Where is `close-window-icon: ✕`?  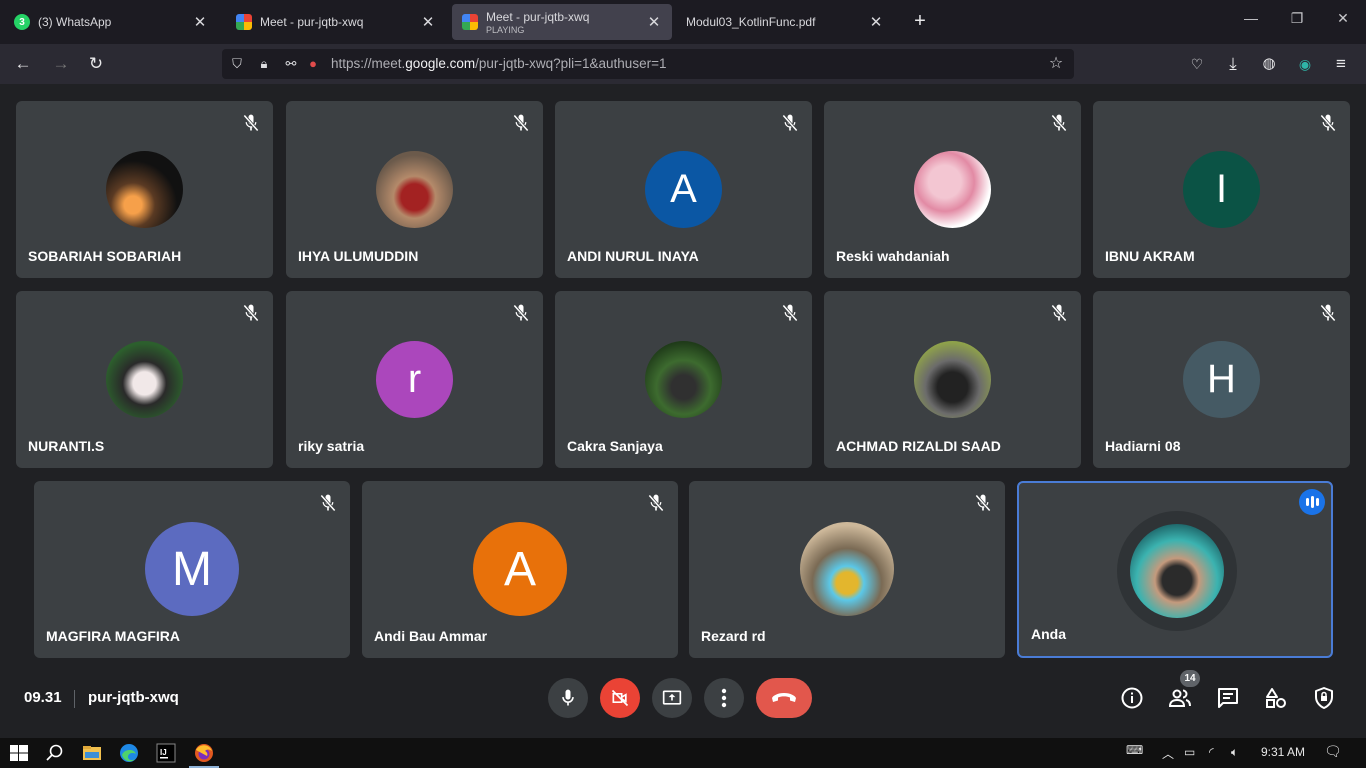 close-window-icon: ✕ is located at coordinates (1343, 18).